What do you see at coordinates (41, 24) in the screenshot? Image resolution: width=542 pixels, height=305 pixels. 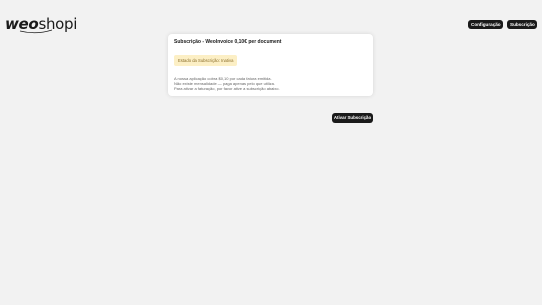 I see `logo: weo shopi` at bounding box center [41, 24].